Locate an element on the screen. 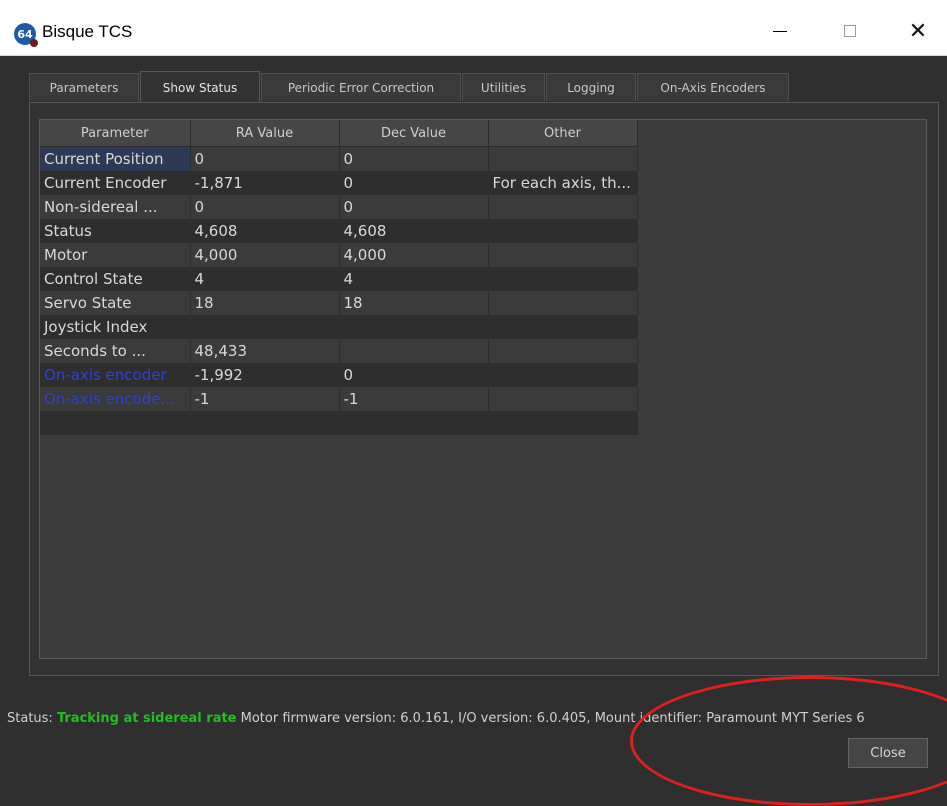 Image resolution: width=947 pixels, height=806 pixels. header-parameter: Parameter is located at coordinates (115, 133).